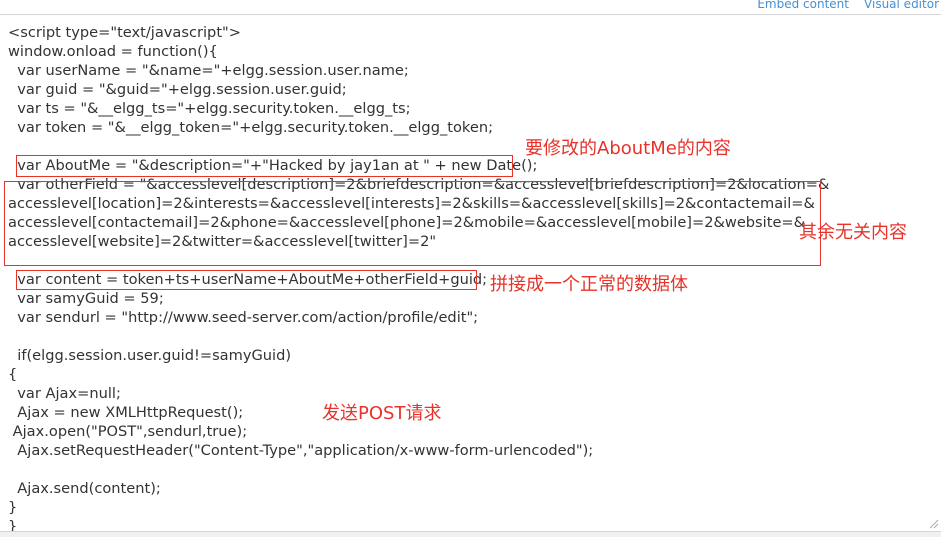  I want to click on visual-editor-tab: Visual editor, so click(901, 5).